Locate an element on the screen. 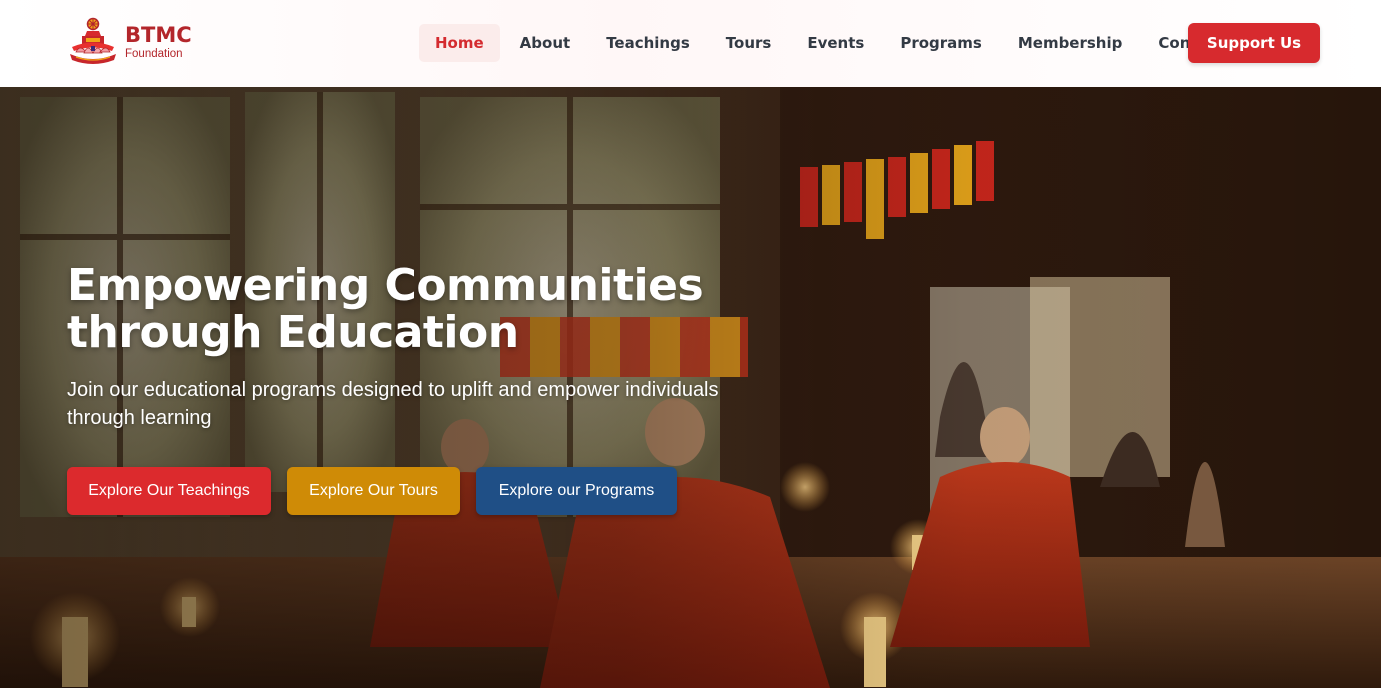 Image resolution: width=1381 pixels, height=688 pixels. brand-logo: BTMC Foundation is located at coordinates (129, 43).